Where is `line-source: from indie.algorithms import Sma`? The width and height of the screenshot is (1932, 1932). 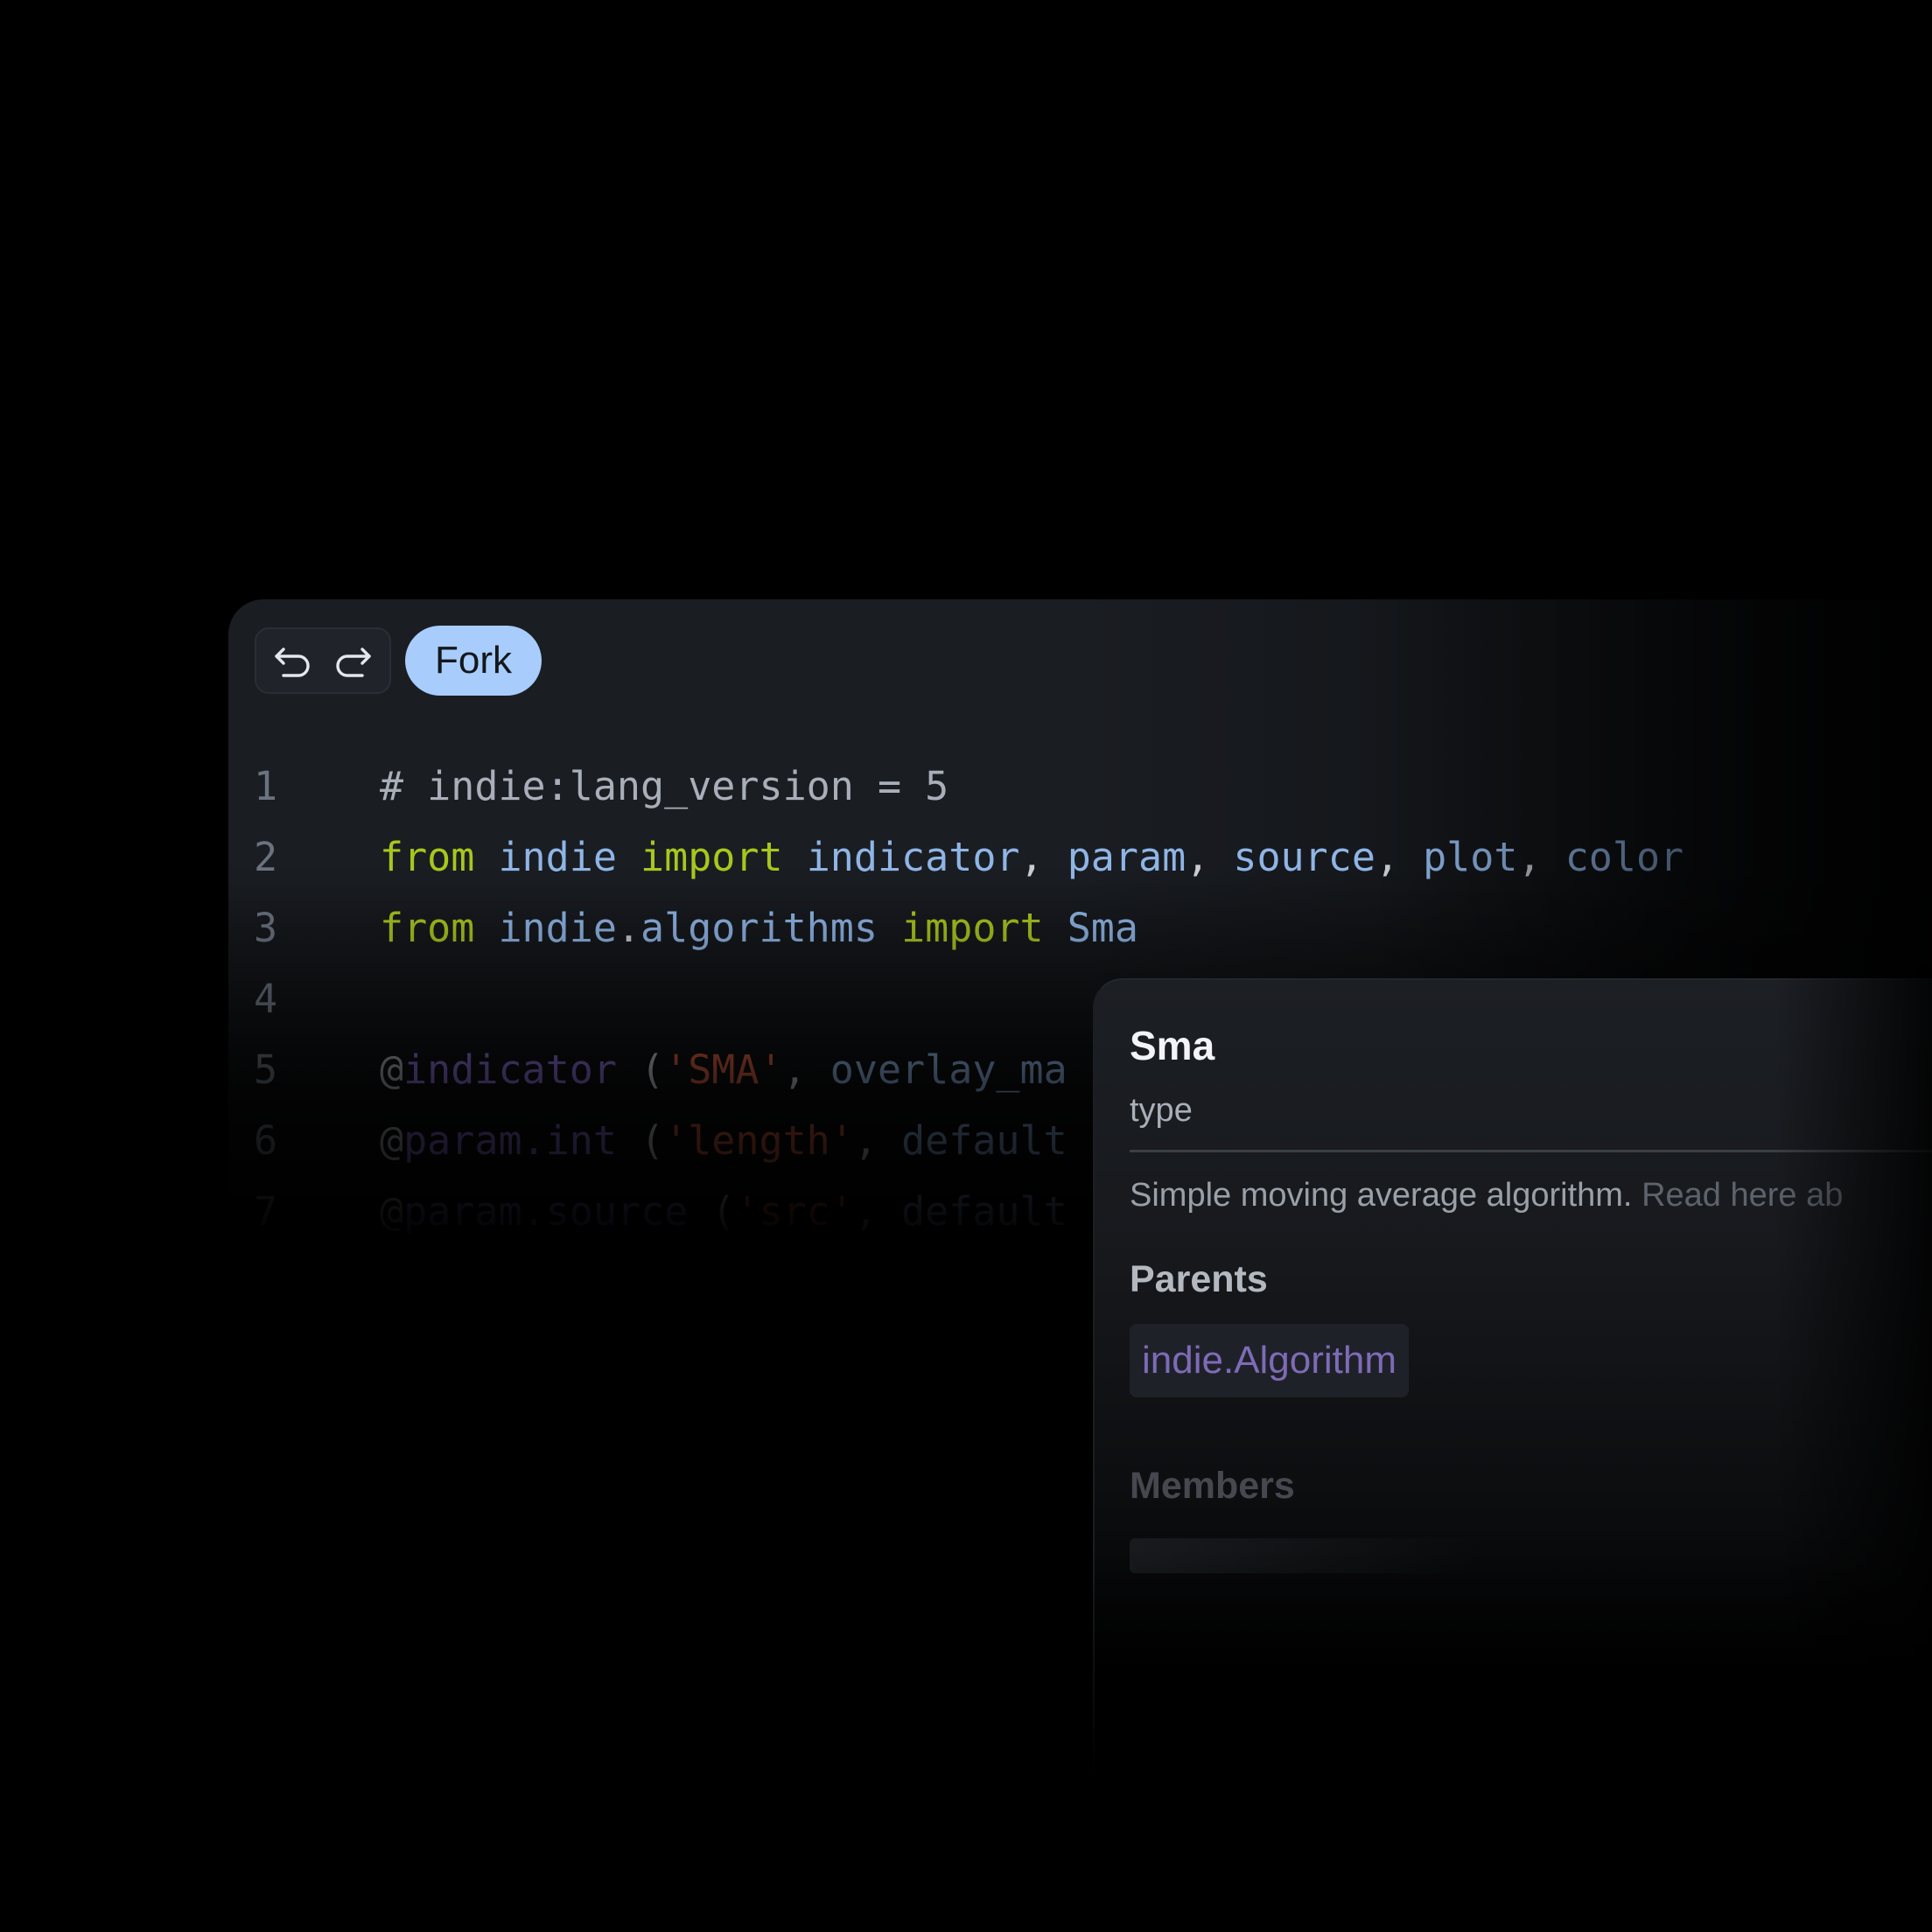 line-source: from indie.algorithms import Sma is located at coordinates (759, 927).